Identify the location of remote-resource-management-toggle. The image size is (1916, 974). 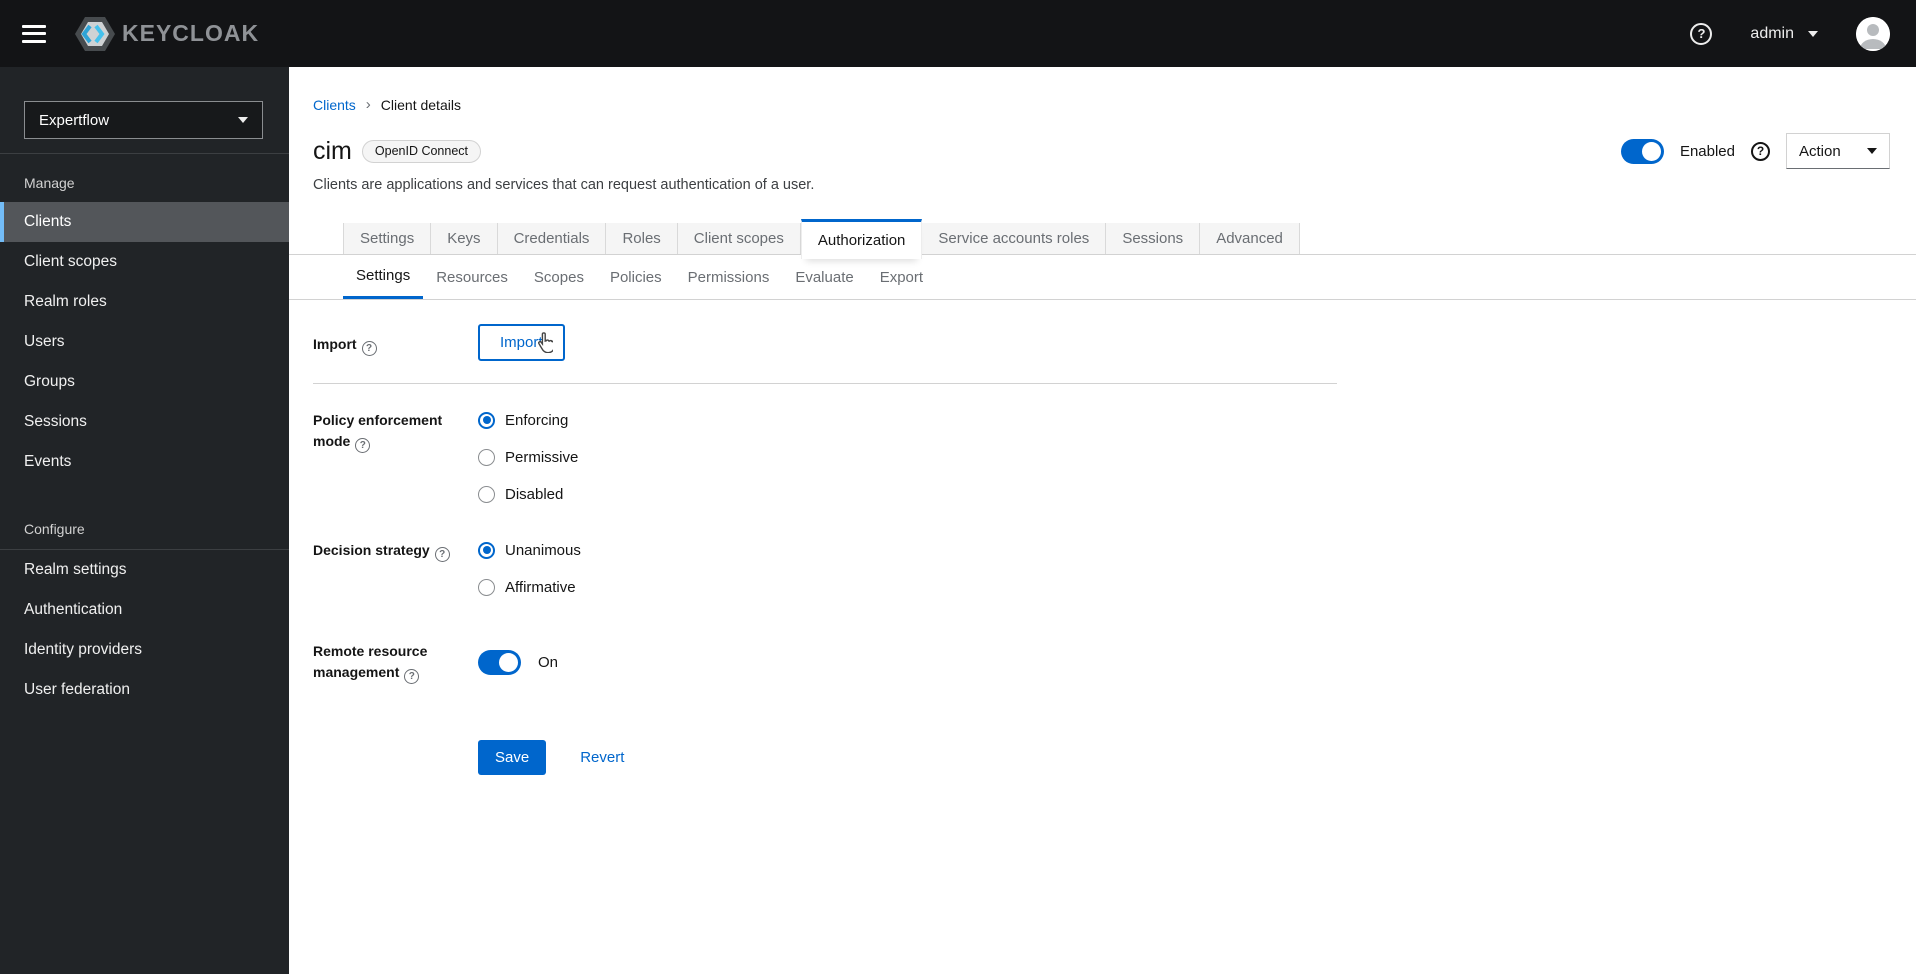
(499, 662).